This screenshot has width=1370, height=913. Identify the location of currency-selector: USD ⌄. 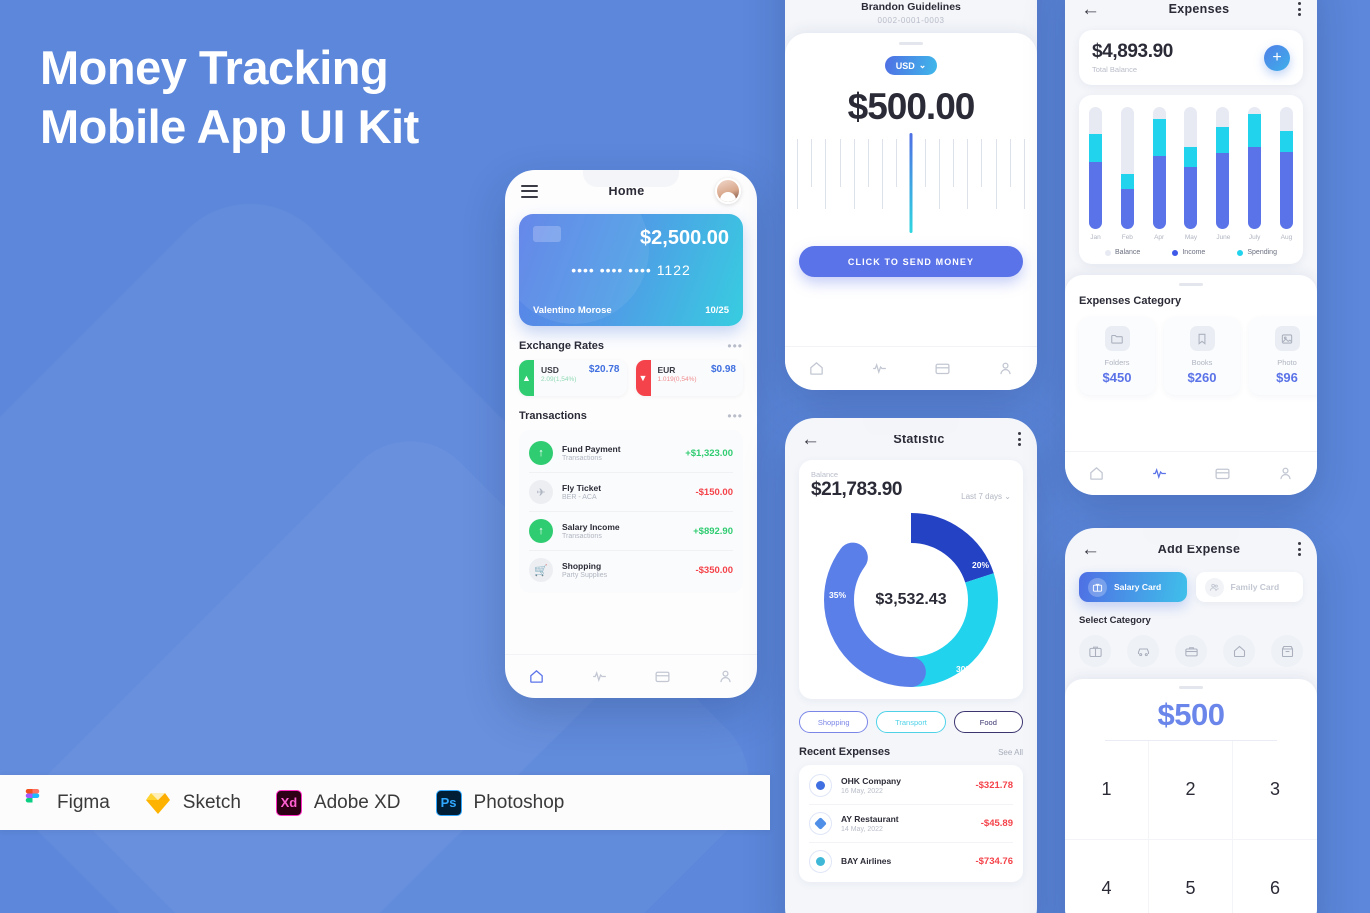
(911, 65).